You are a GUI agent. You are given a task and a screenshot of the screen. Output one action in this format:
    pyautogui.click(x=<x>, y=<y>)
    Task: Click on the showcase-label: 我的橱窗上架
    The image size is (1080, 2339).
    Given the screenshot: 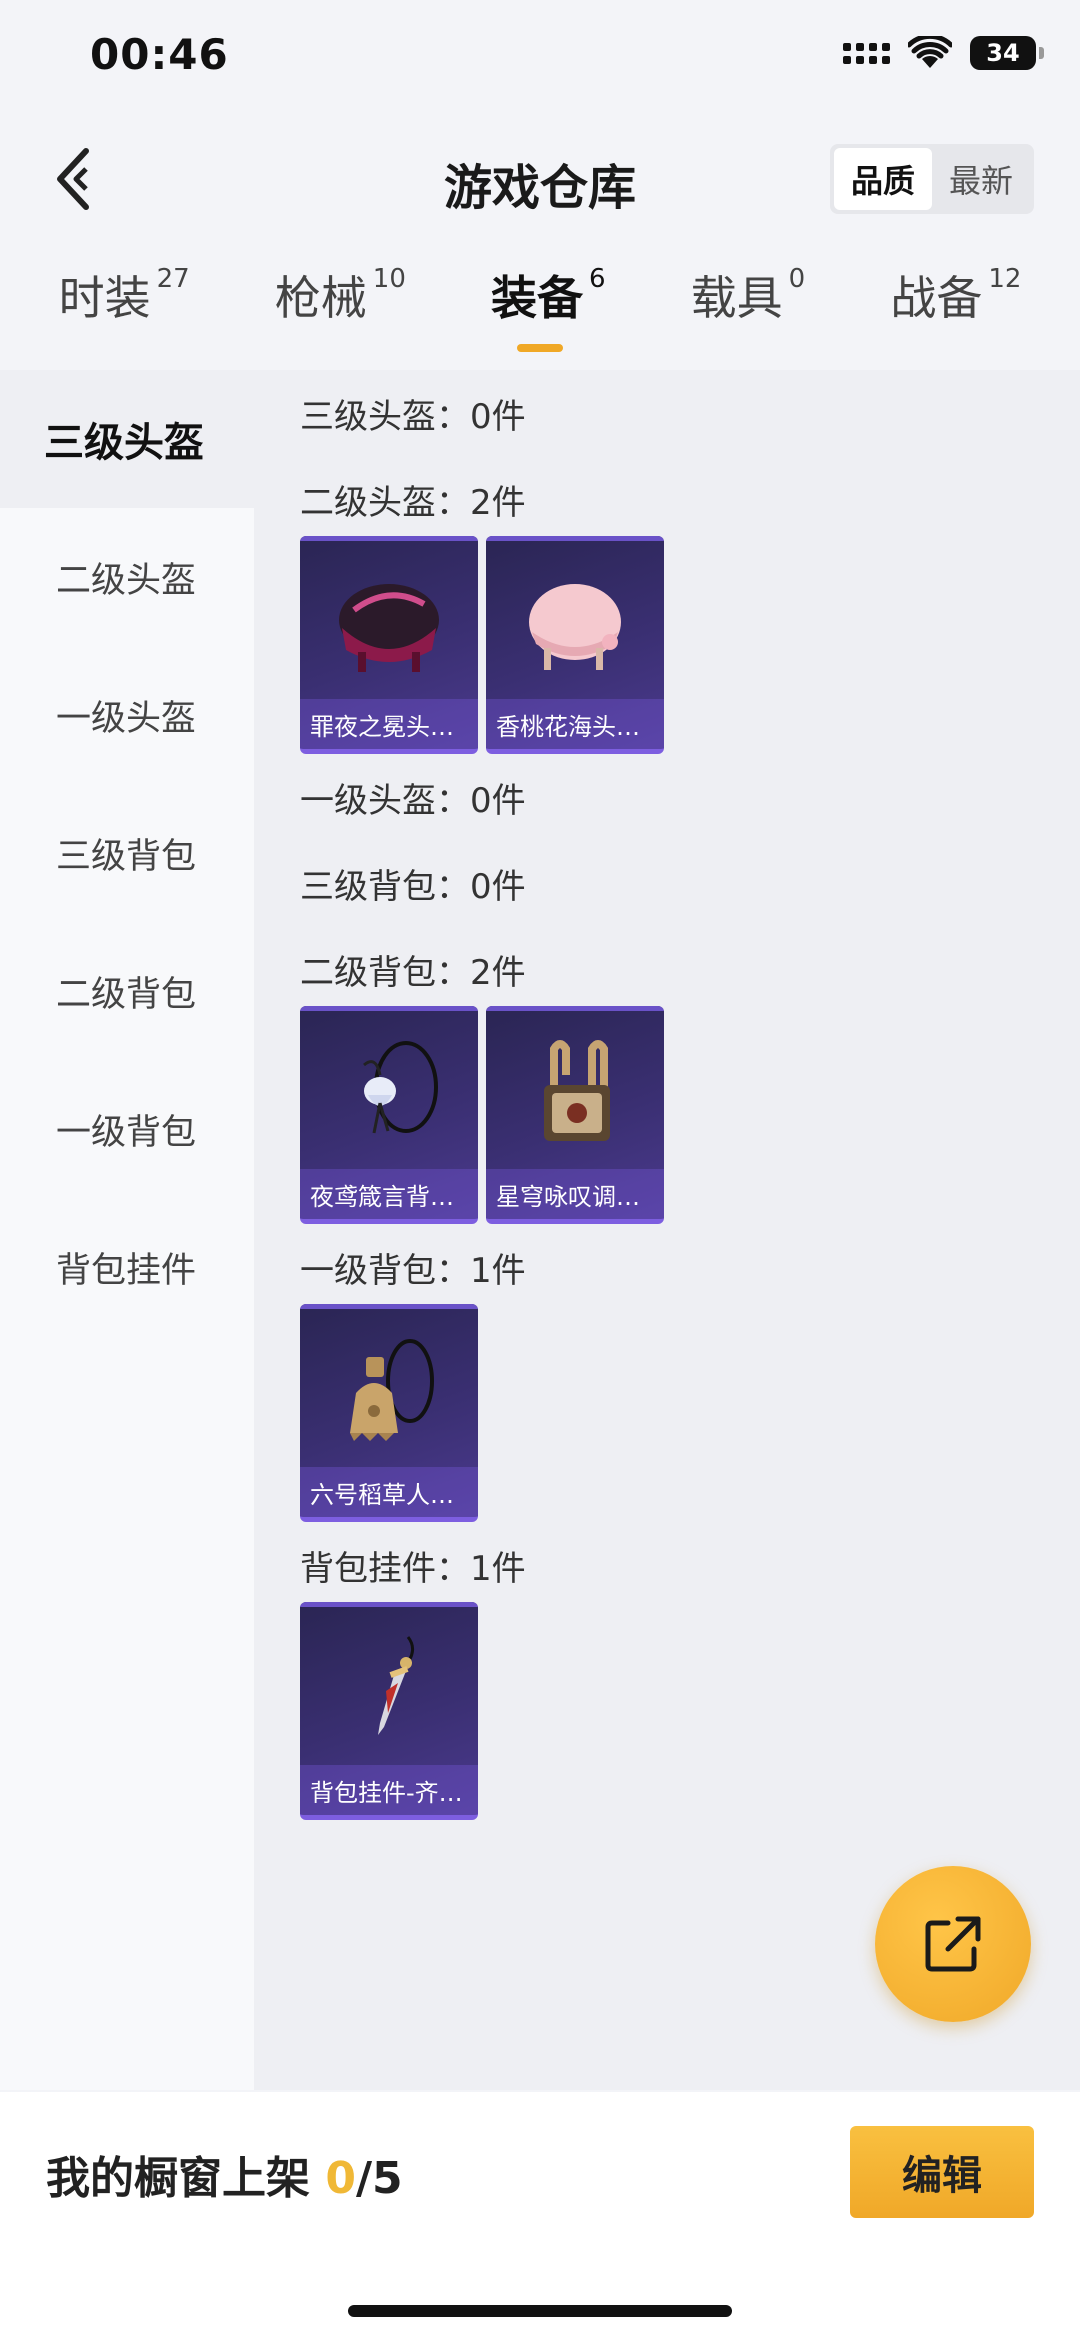 What is the action you would take?
    pyautogui.click(x=178, y=2178)
    